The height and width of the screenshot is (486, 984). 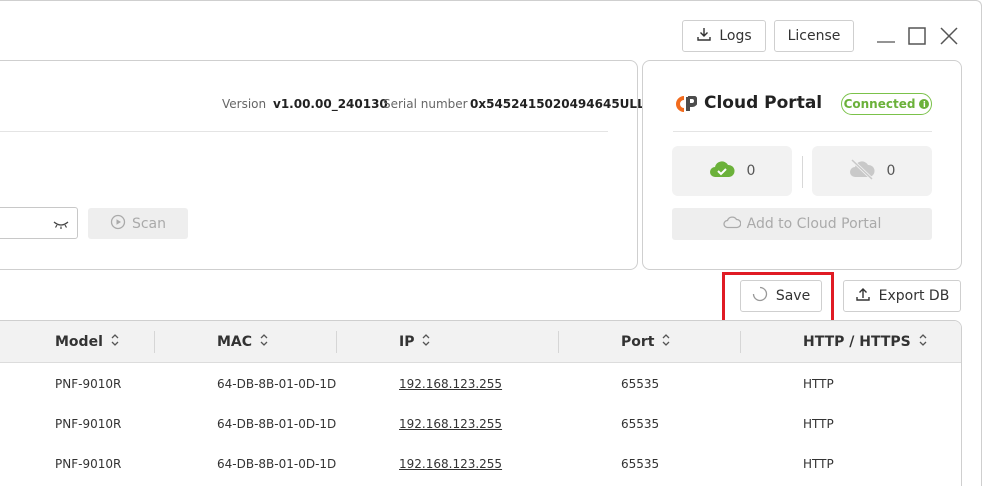 What do you see at coordinates (407, 342) in the screenshot?
I see `column-label: IP` at bounding box center [407, 342].